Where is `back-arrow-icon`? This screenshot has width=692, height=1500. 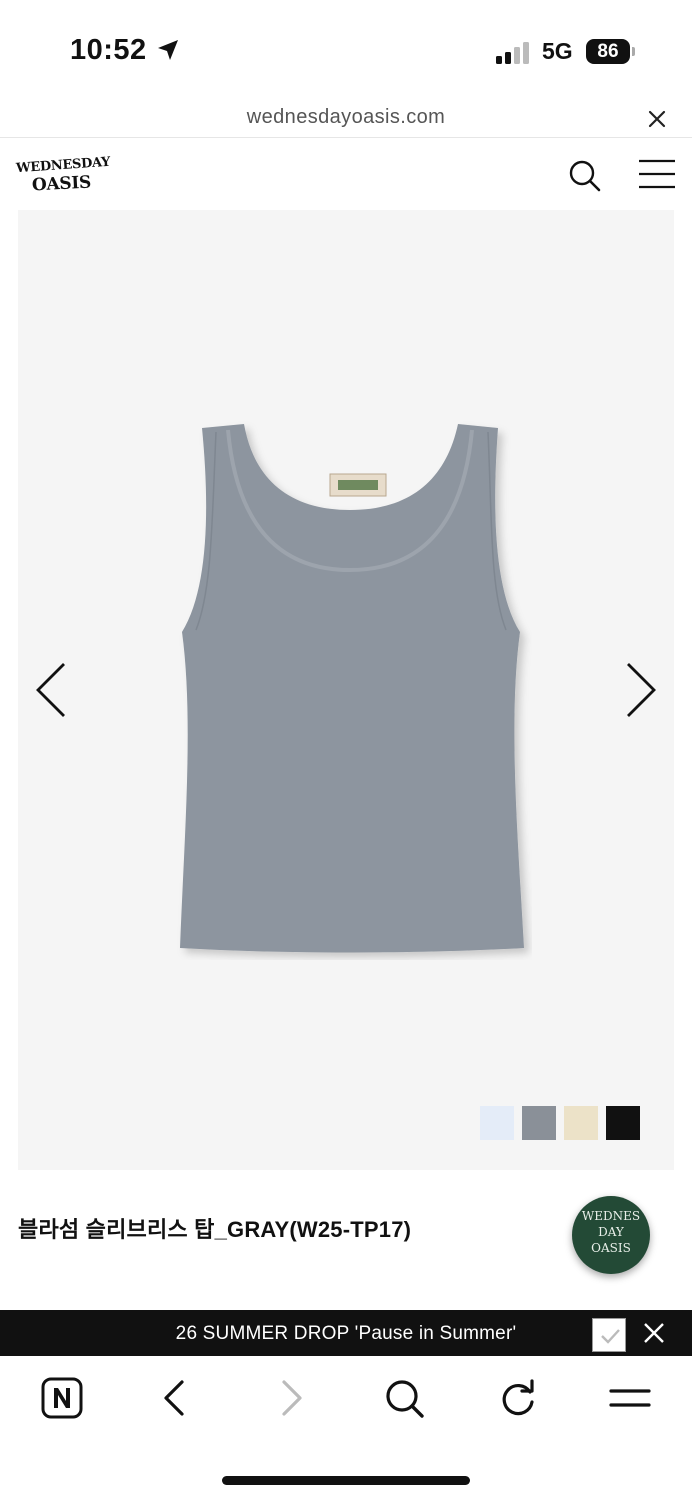 back-arrow-icon is located at coordinates (176, 1398).